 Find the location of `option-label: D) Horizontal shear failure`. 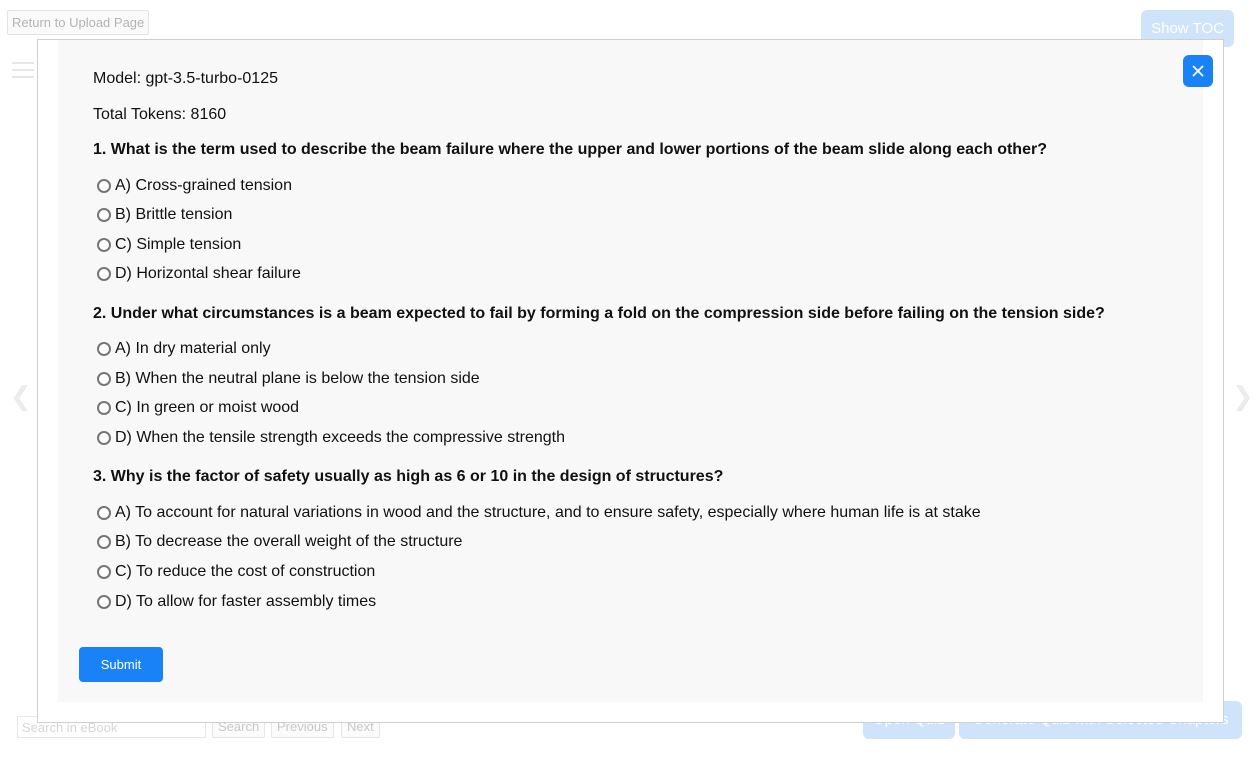

option-label: D) Horizontal shear failure is located at coordinates (208, 273).